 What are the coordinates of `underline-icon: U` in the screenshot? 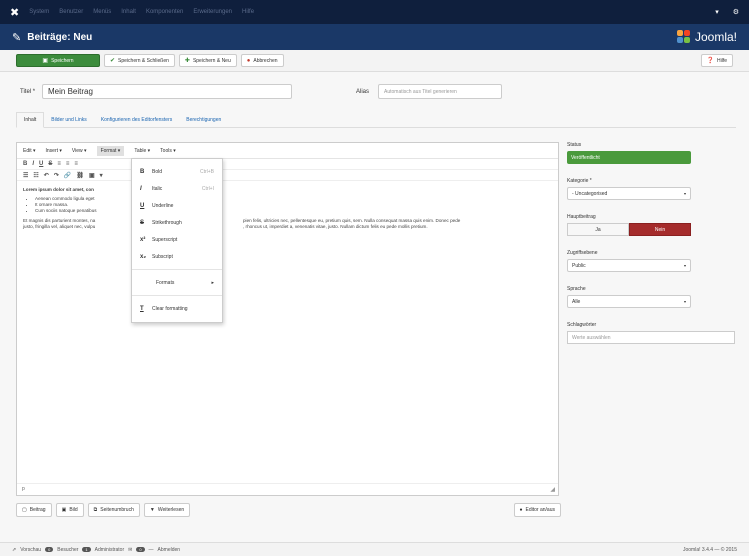 It's located at (41, 164).